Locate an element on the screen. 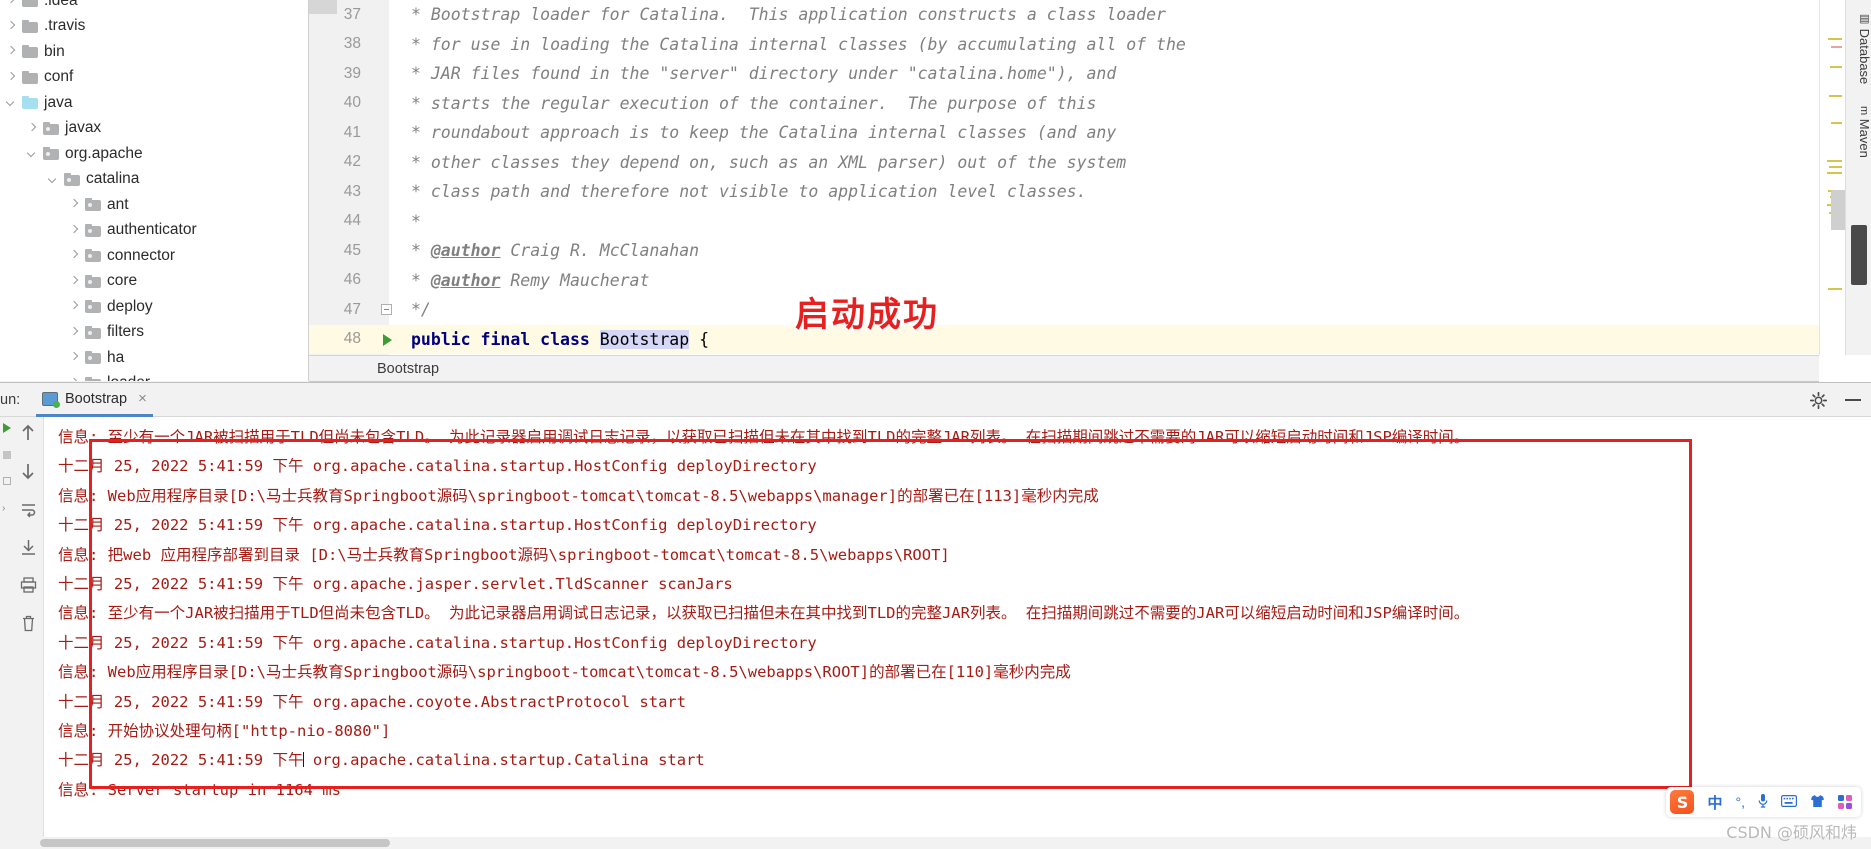 The width and height of the screenshot is (1871, 849). skin-icon is located at coordinates (1817, 802).